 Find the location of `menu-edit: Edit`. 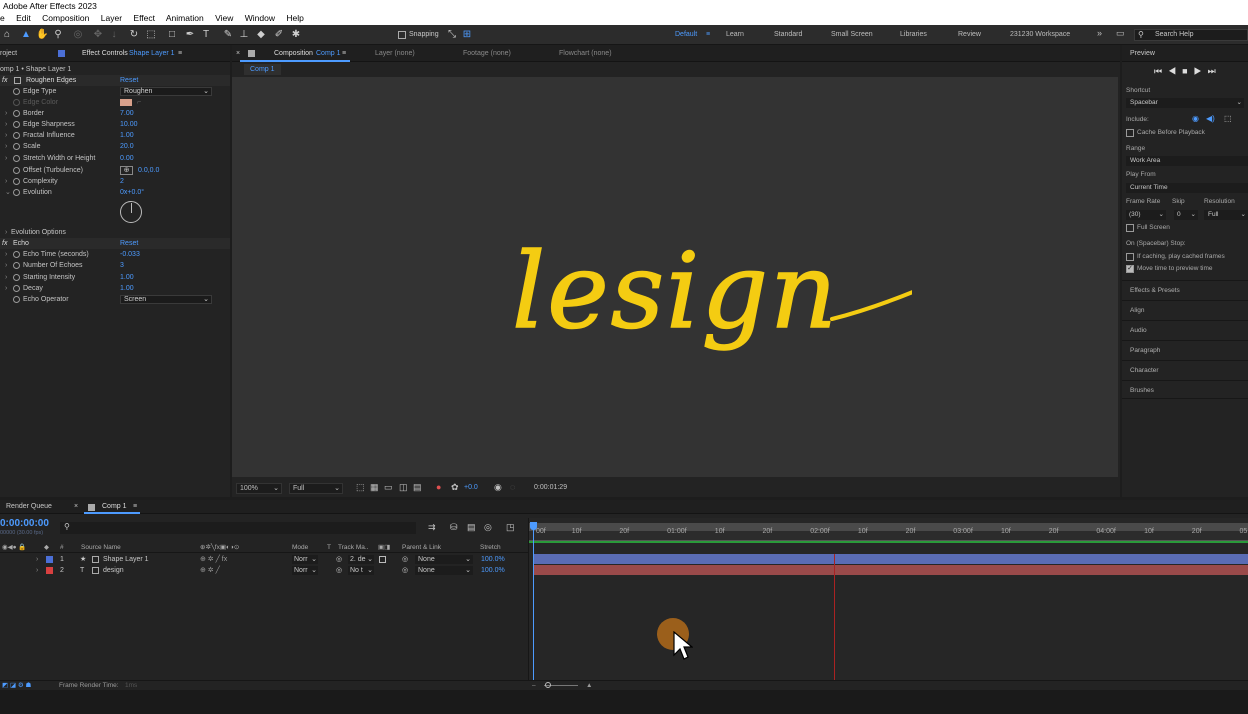

menu-edit: Edit is located at coordinates (23, 18).